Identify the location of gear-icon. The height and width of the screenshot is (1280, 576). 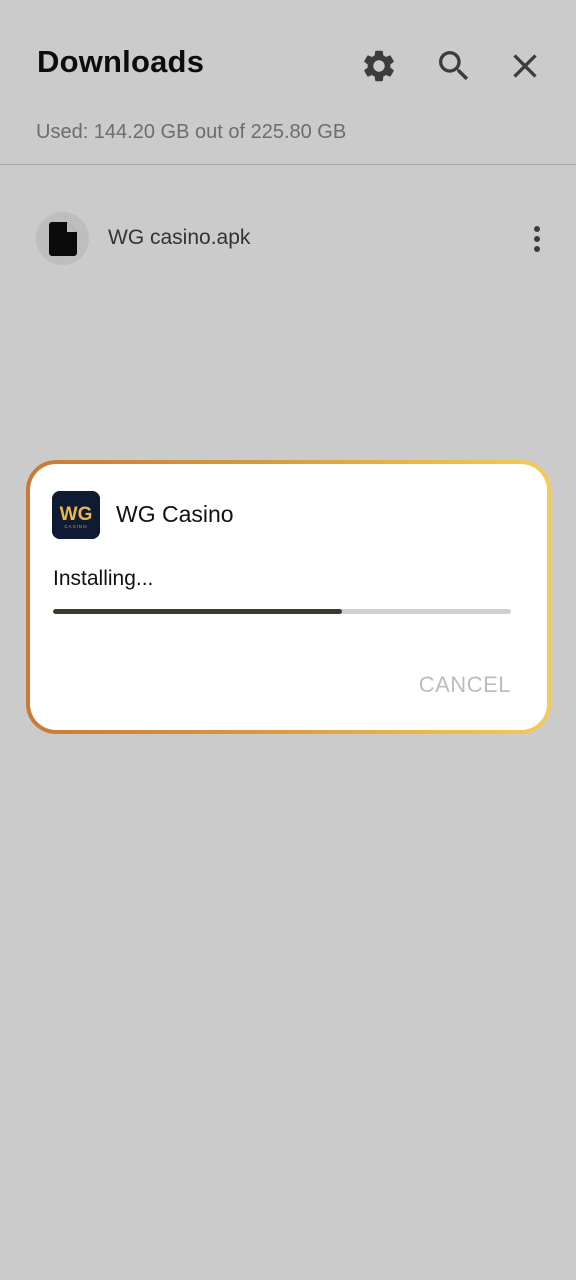
(379, 66).